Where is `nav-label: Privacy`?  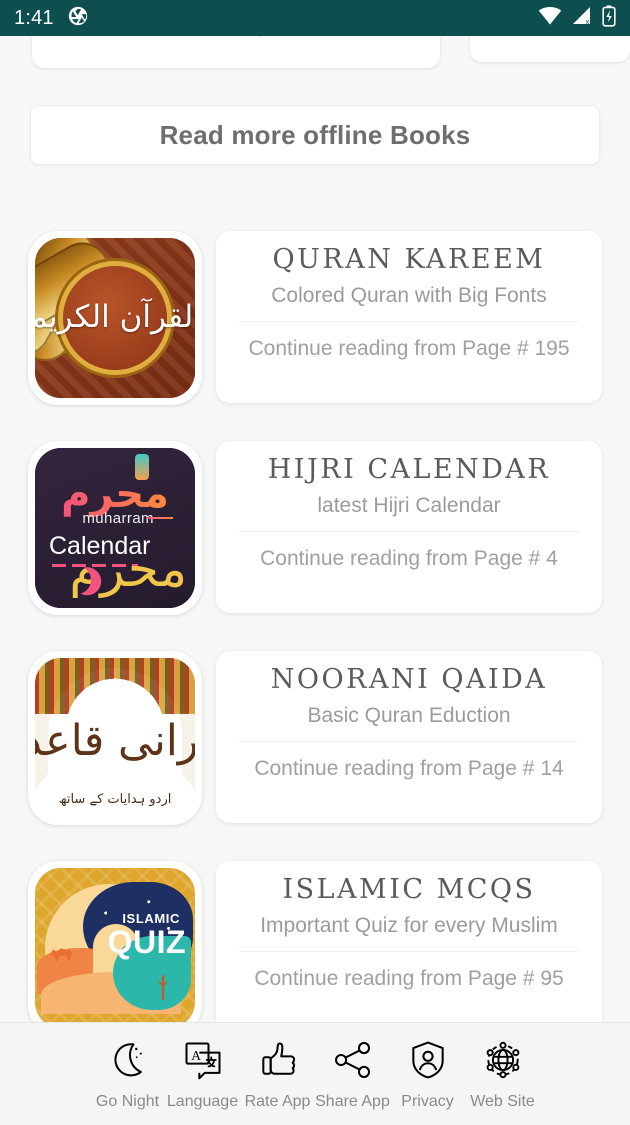 nav-label: Privacy is located at coordinates (427, 1101).